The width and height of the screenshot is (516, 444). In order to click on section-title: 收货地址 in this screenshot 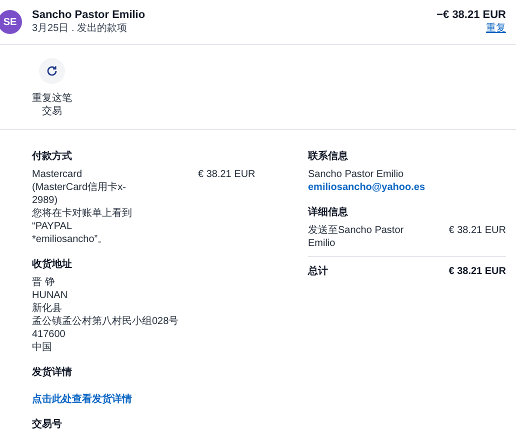, I will do `click(52, 264)`.